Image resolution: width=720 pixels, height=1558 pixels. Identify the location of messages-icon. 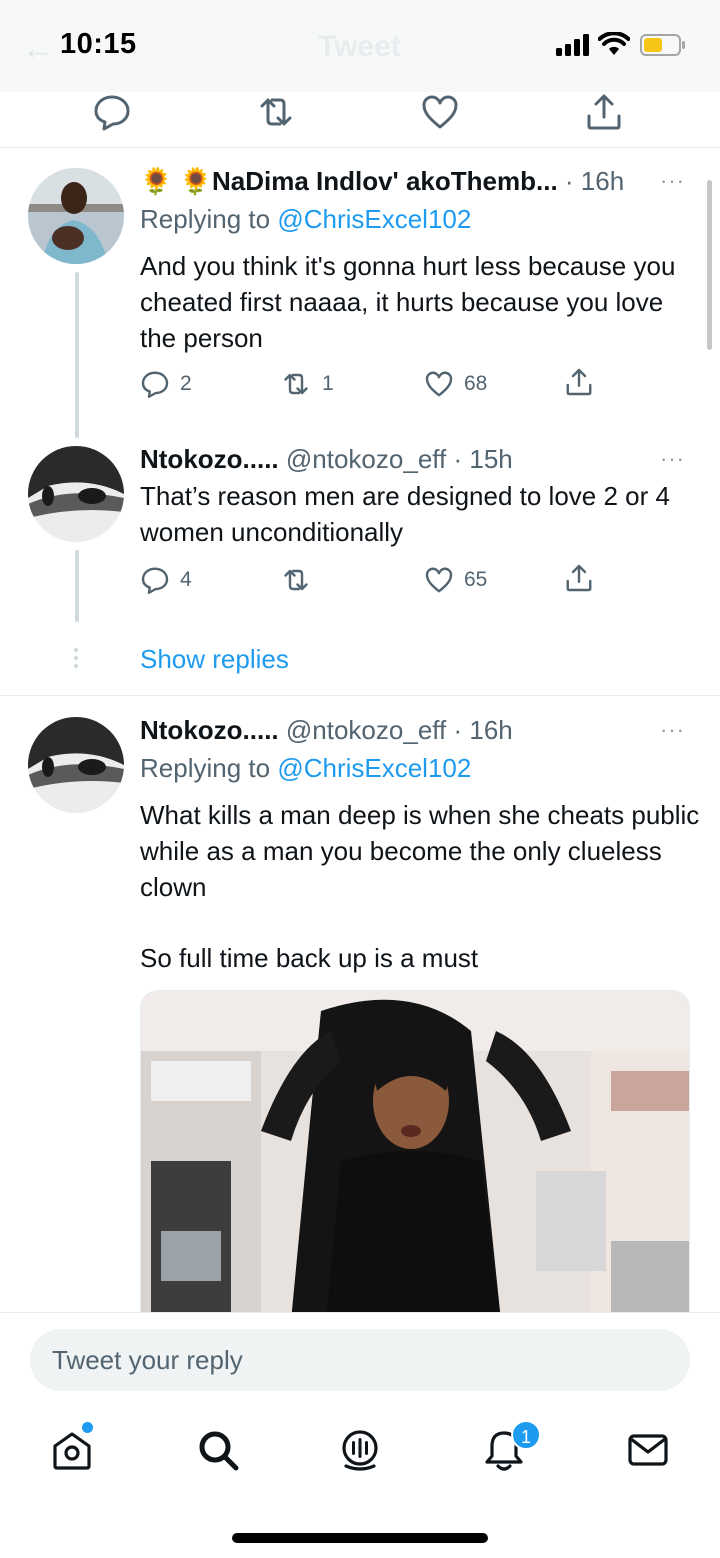
(648, 1450).